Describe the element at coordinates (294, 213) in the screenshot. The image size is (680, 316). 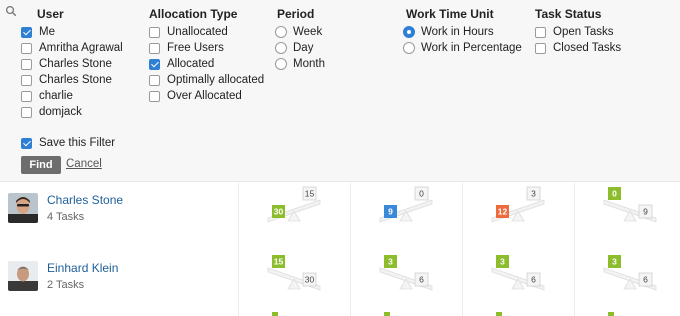
I see `allocation-balance: 30 15` at that location.